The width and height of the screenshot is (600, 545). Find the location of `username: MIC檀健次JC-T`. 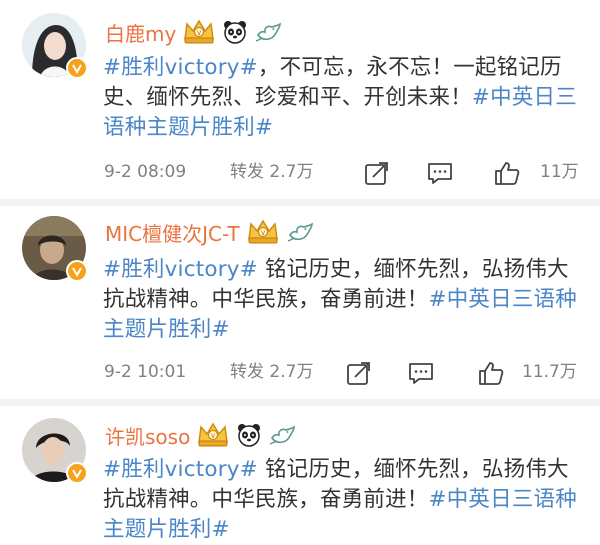

username: MIC檀健次JC-T is located at coordinates (172, 232).